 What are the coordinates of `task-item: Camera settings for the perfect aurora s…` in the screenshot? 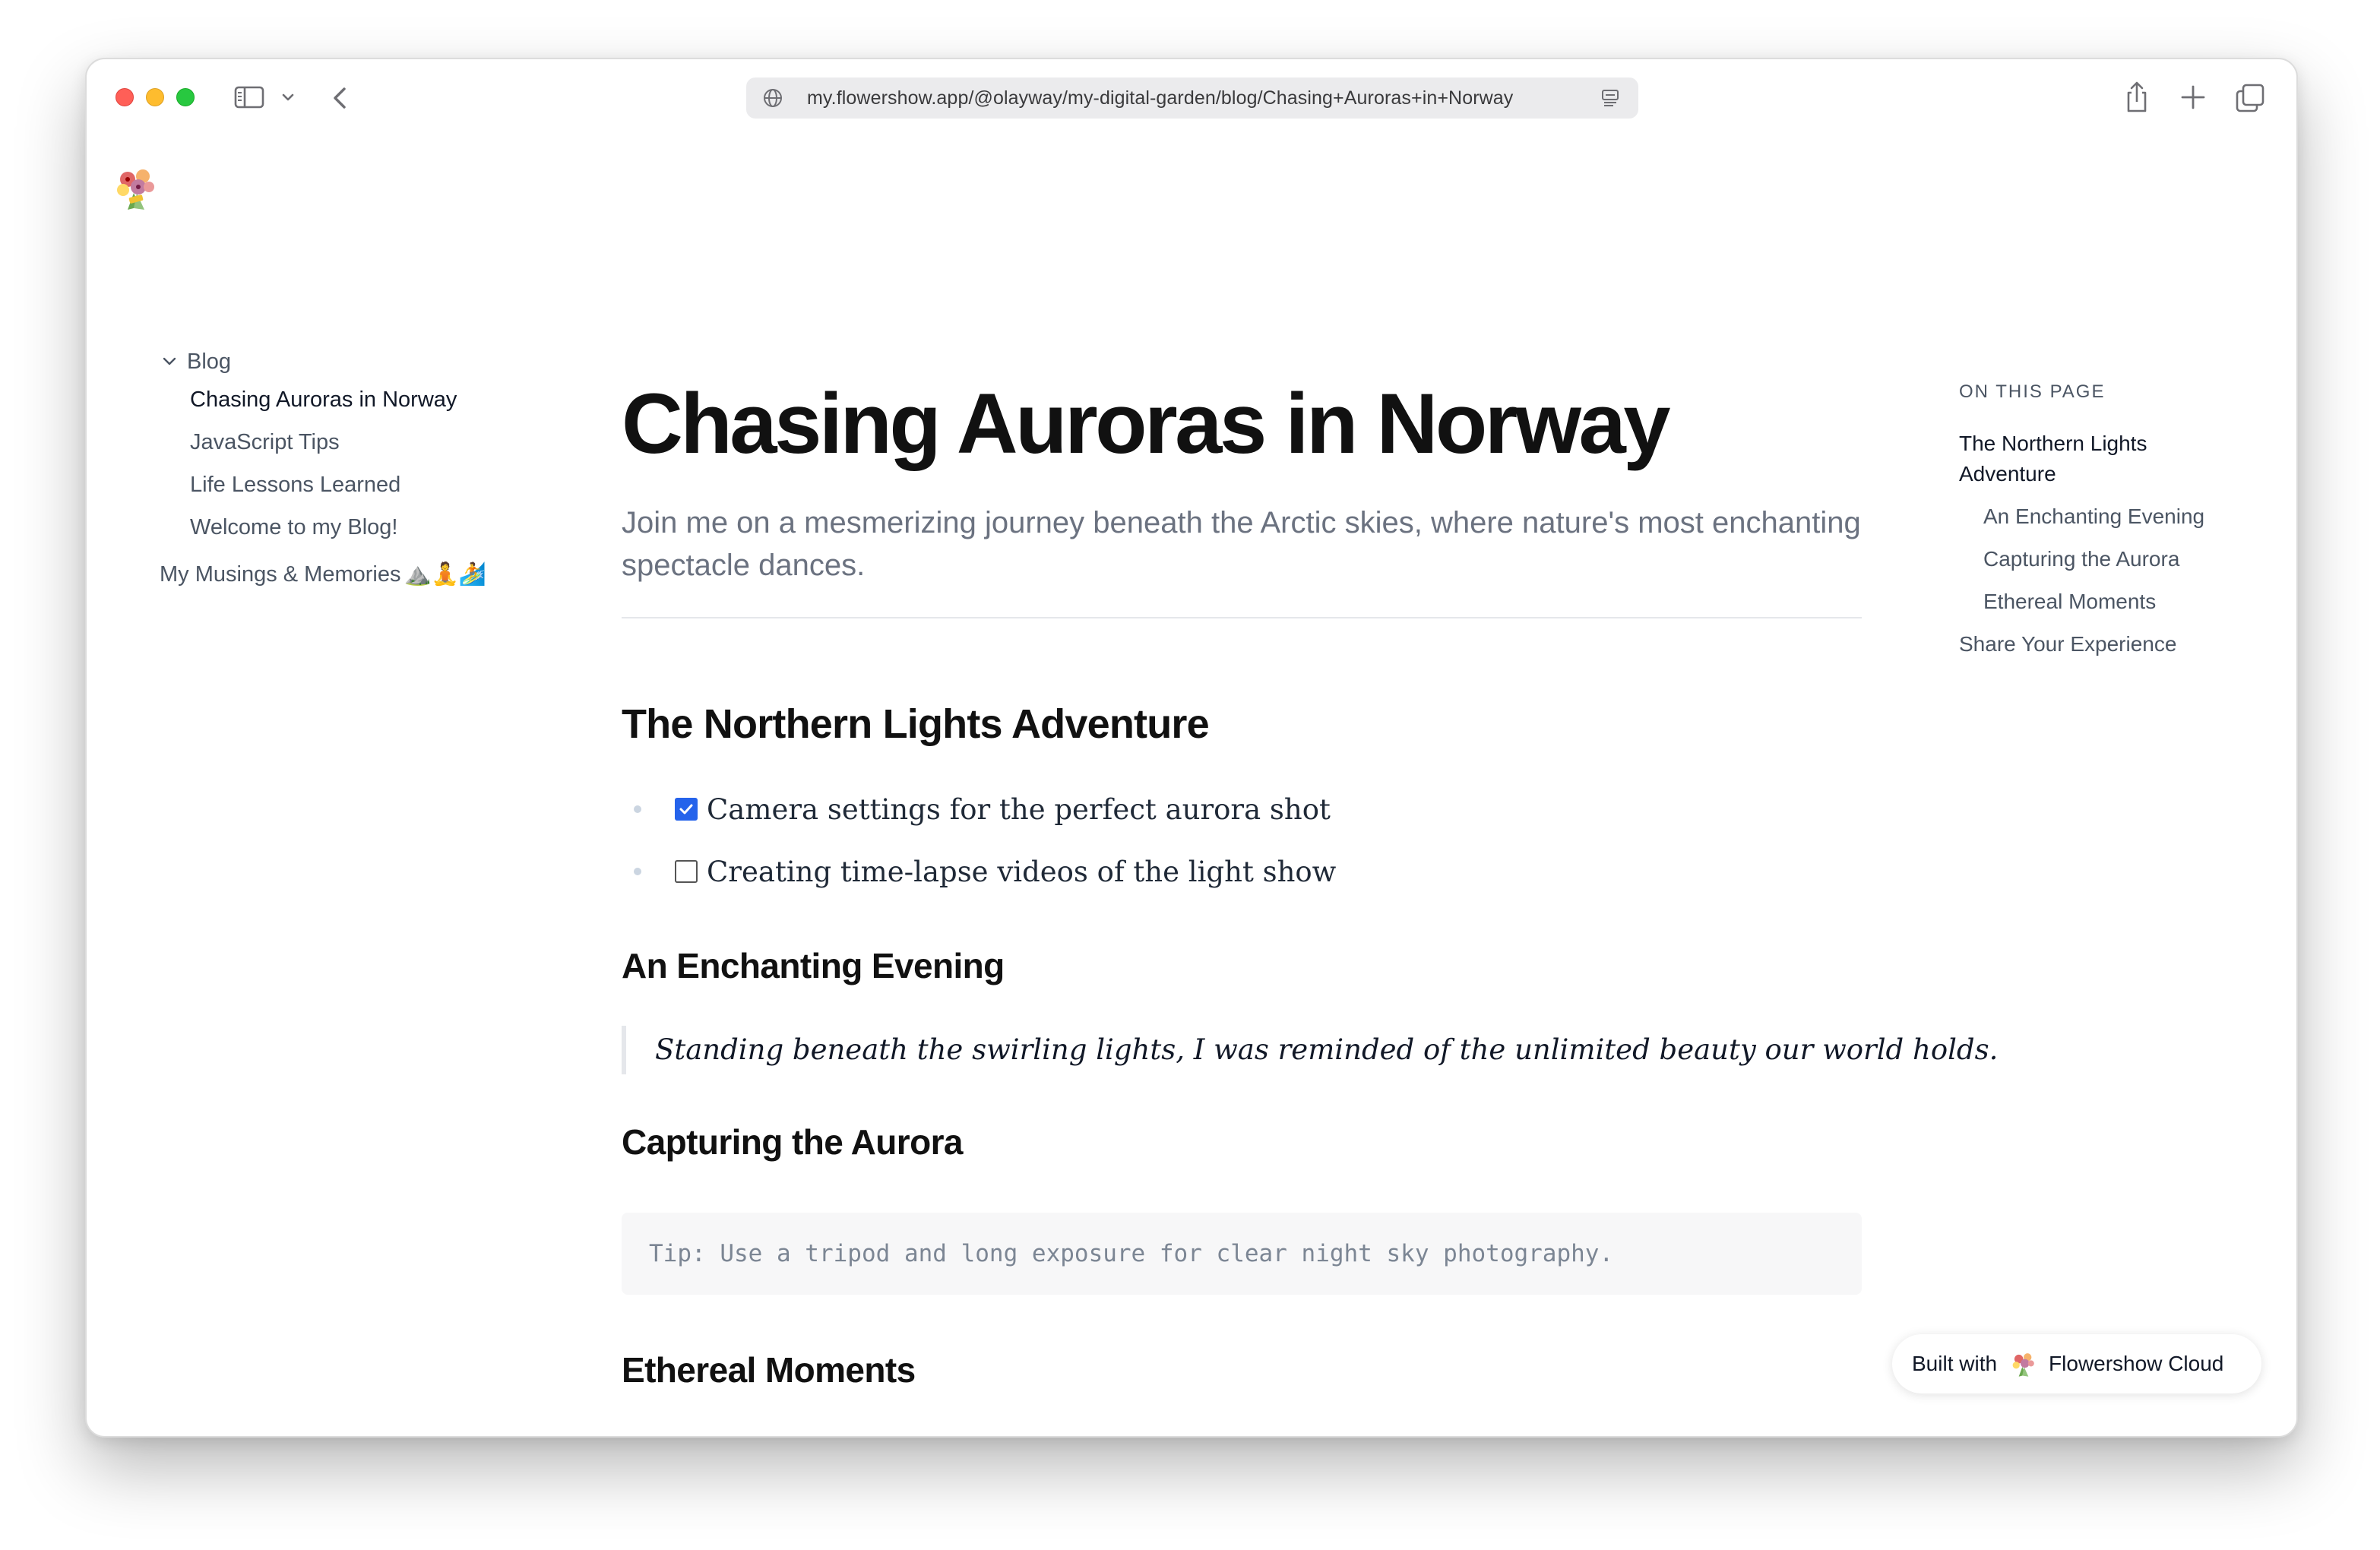 It's located at (1242, 809).